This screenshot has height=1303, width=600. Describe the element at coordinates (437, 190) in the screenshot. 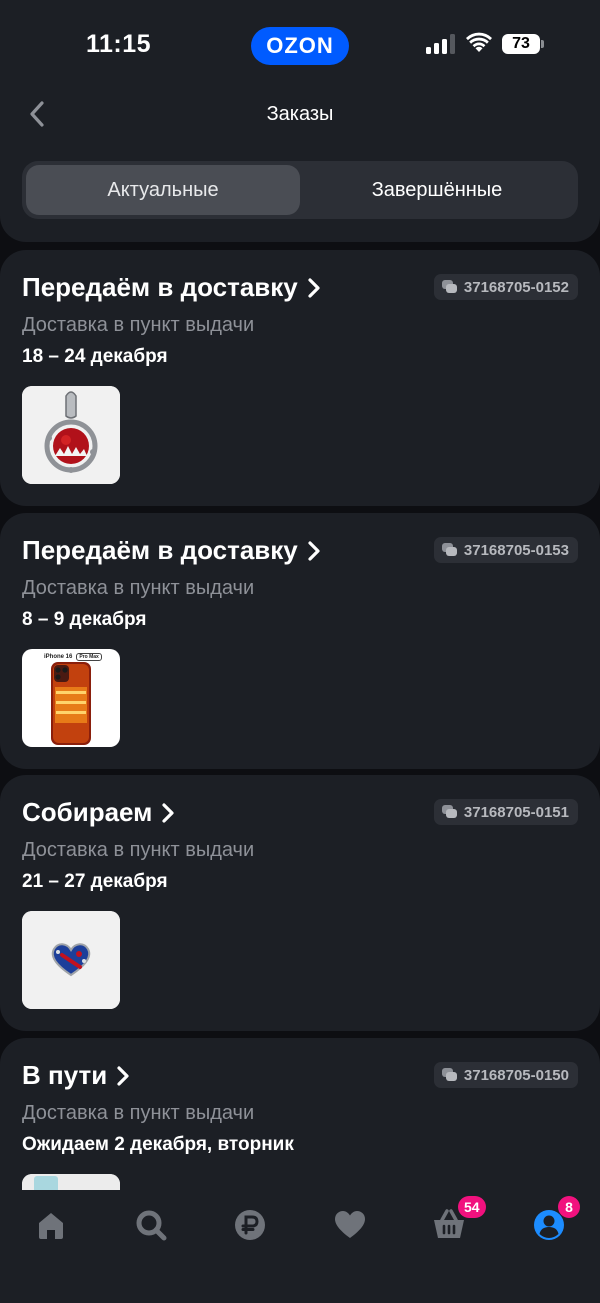

I see `tab-completed-orders: Завершённые` at that location.